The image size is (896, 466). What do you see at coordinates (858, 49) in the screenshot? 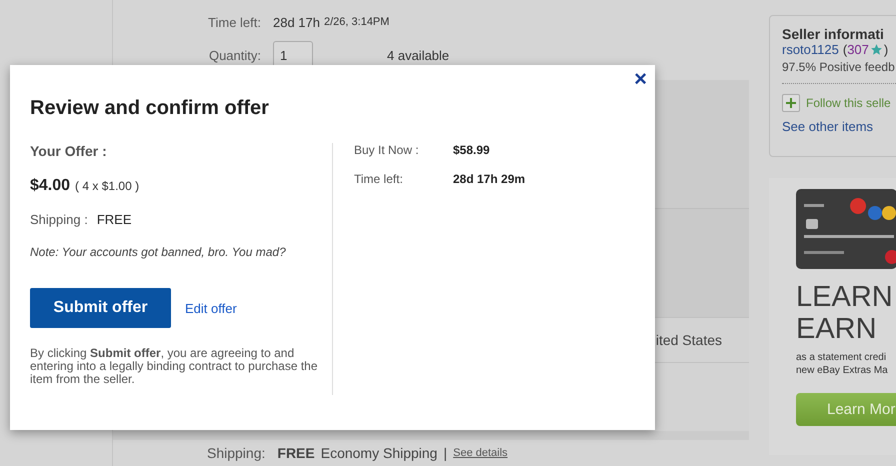
I see `feedback-score: 307` at bounding box center [858, 49].